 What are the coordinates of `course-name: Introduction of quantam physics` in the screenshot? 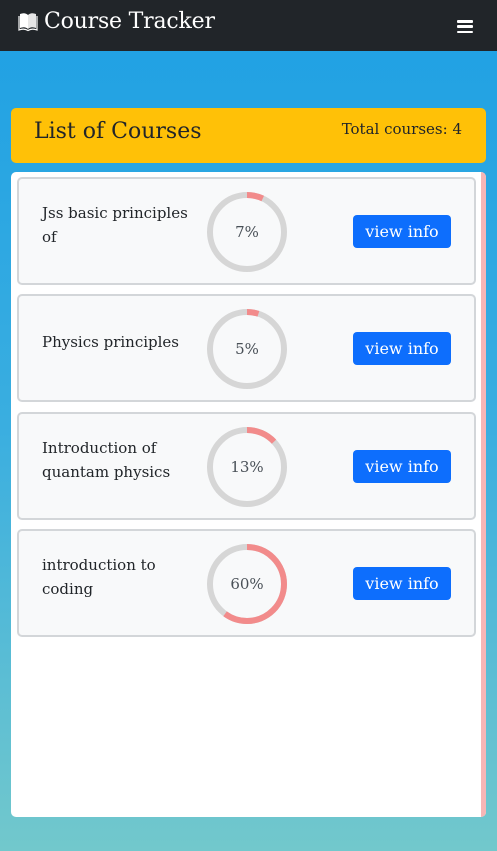 It's located at (106, 460).